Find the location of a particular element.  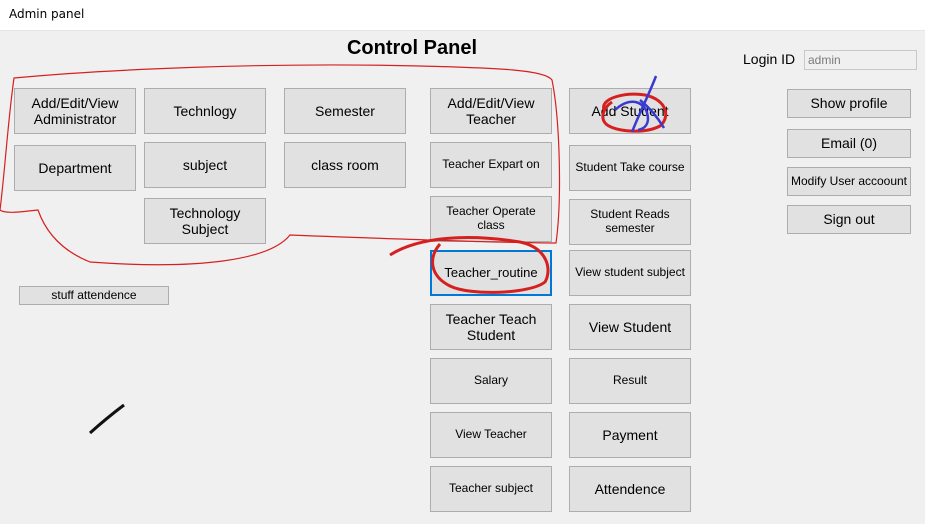

class-room-button: class room is located at coordinates (345, 165).